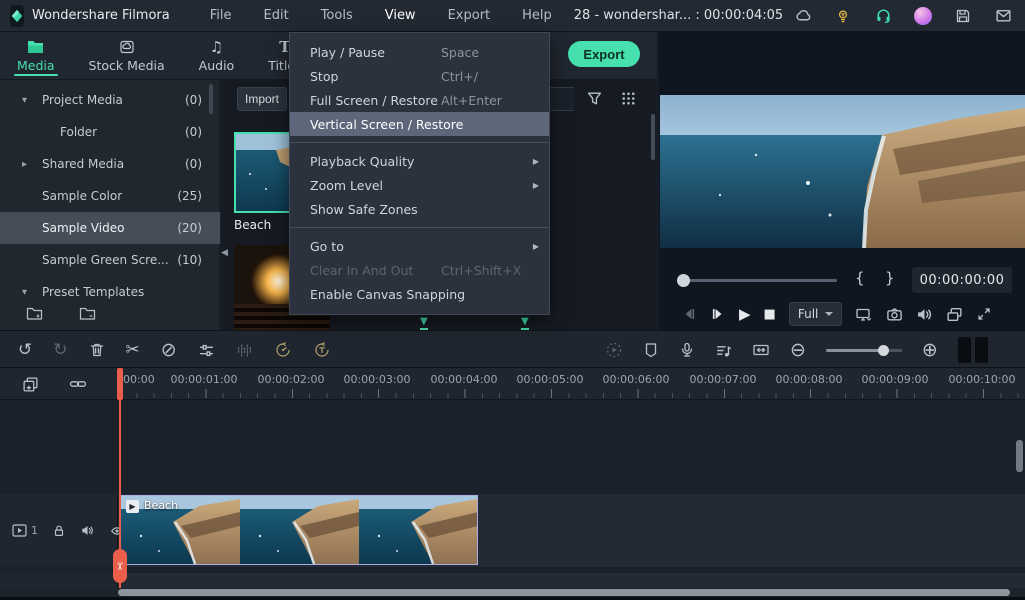 The width and height of the screenshot is (1025, 600). I want to click on view-menu-item: Enable Canvas Snapping, so click(419, 294).